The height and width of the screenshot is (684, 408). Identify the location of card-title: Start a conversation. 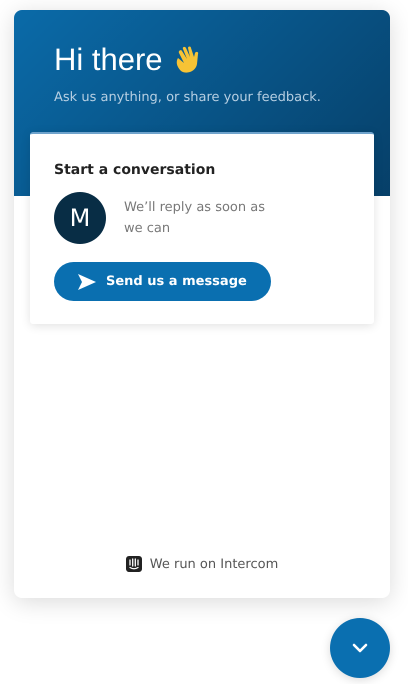
(135, 170).